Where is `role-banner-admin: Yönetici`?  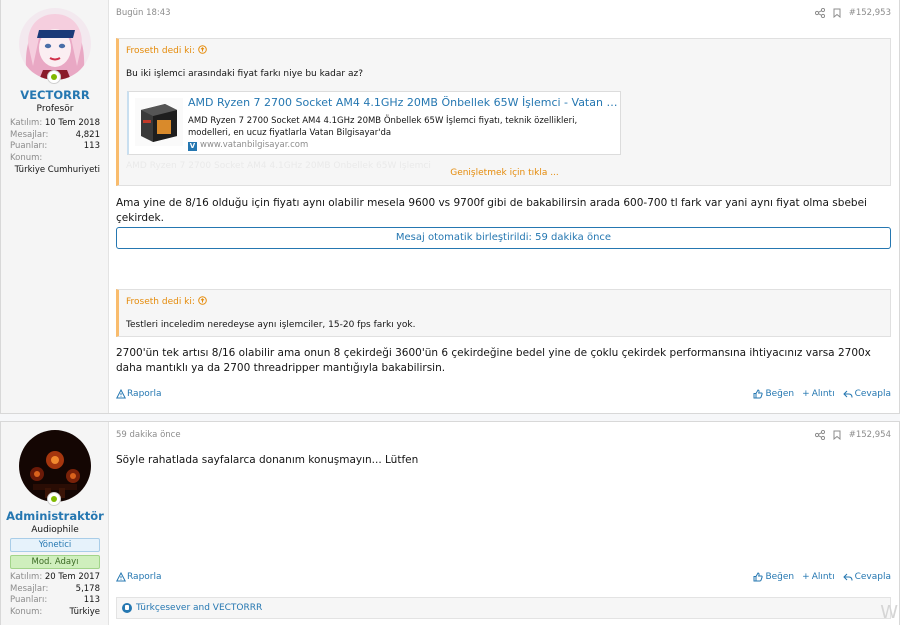 role-banner-admin: Yönetici is located at coordinates (55, 545).